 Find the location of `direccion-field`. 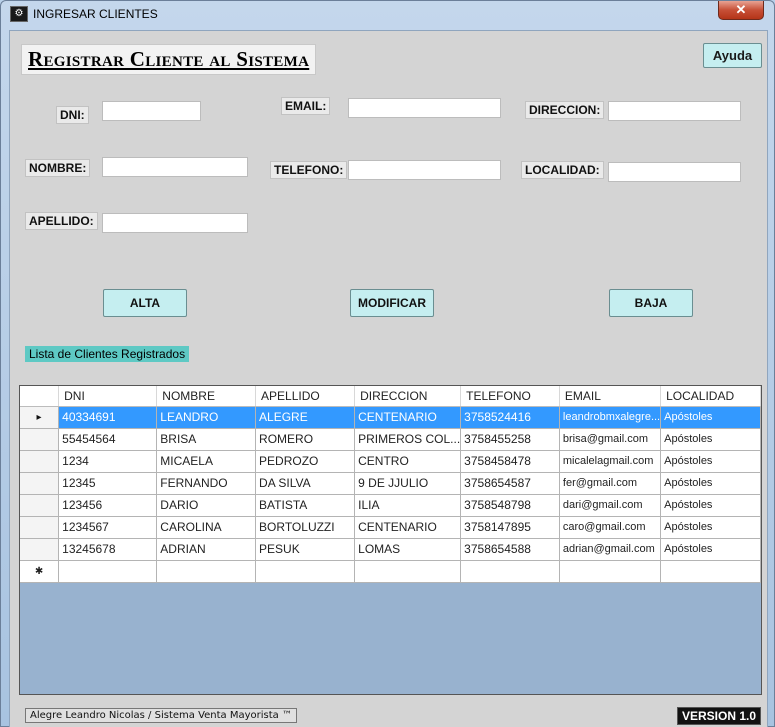

direccion-field is located at coordinates (674, 111).